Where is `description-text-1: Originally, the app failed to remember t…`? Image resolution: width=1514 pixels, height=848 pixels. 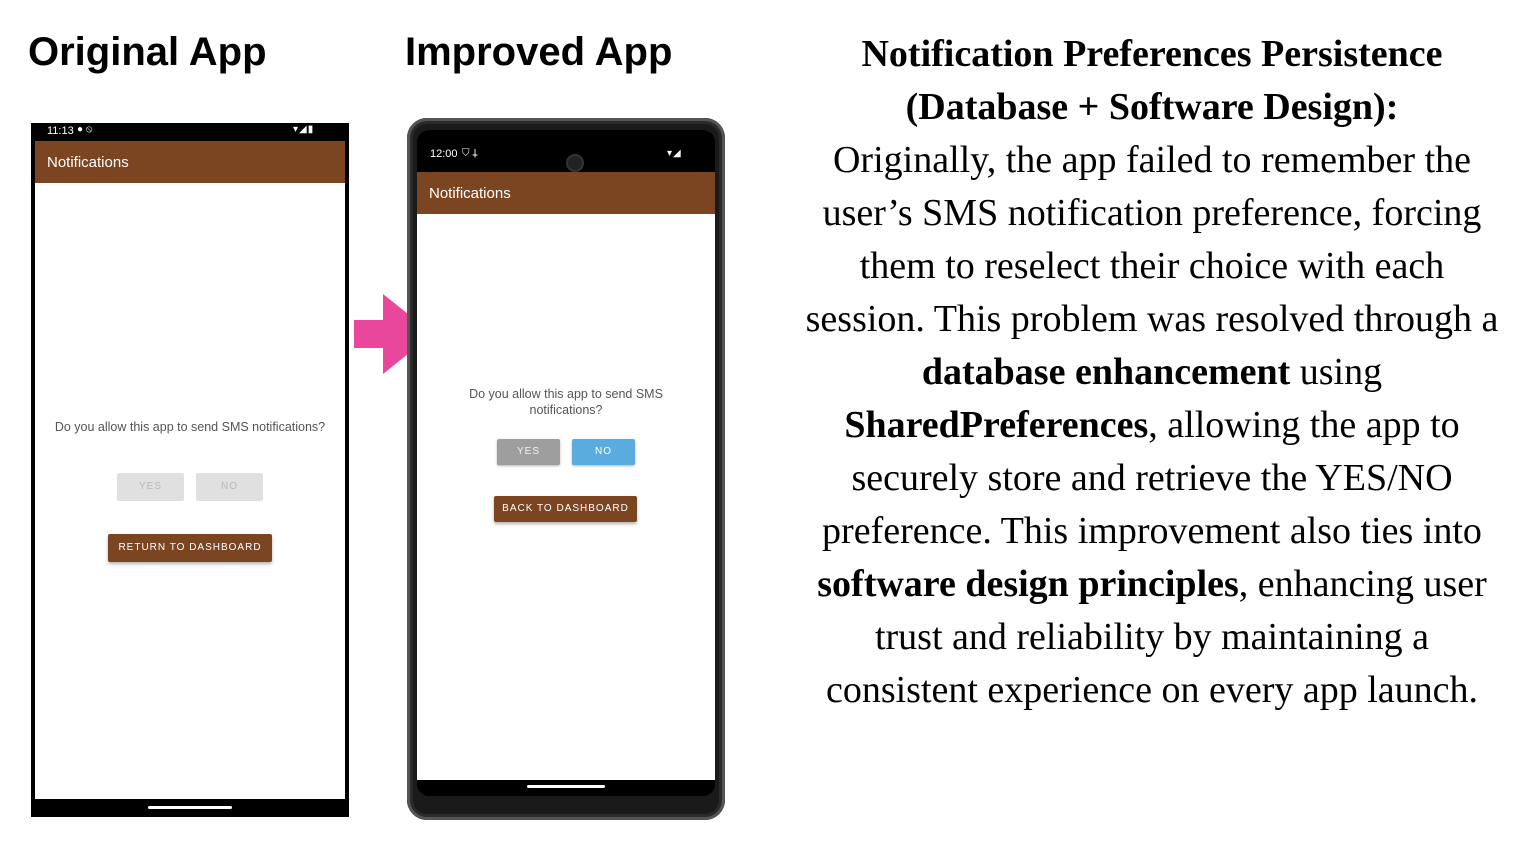
description-text-1: Originally, the app failed to remember t… is located at coordinates (1152, 239).